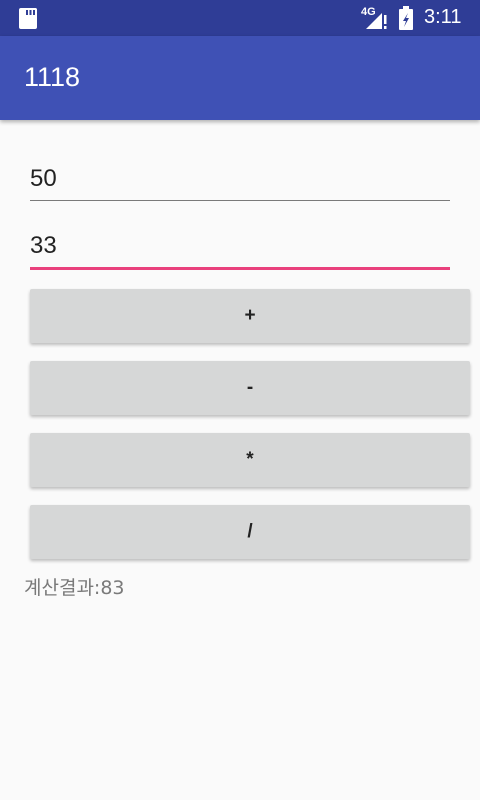 The image size is (480, 800). What do you see at coordinates (240, 247) in the screenshot?
I see `second-number-input` at bounding box center [240, 247].